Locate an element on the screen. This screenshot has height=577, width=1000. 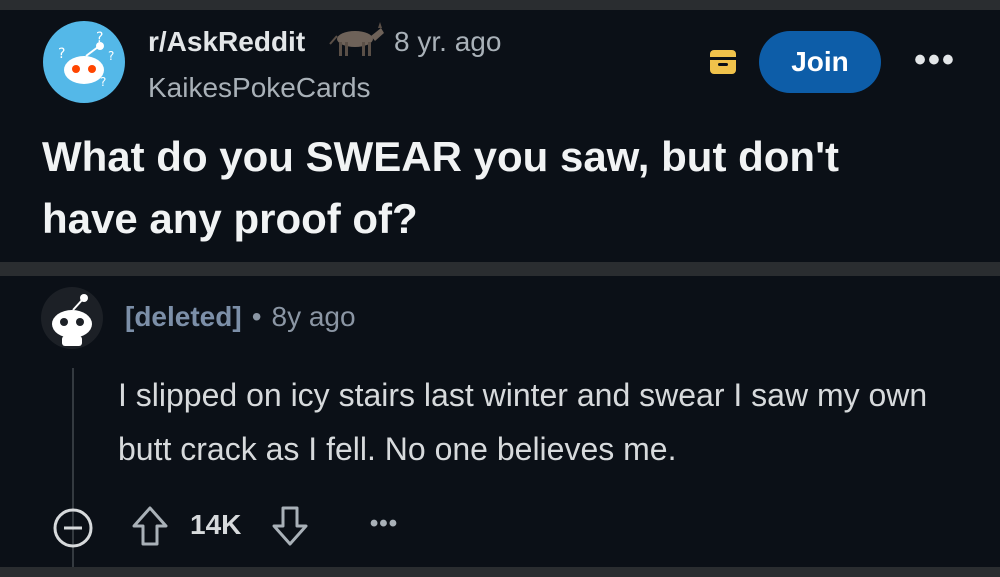
comment-author: [deleted] is located at coordinates (183, 317).